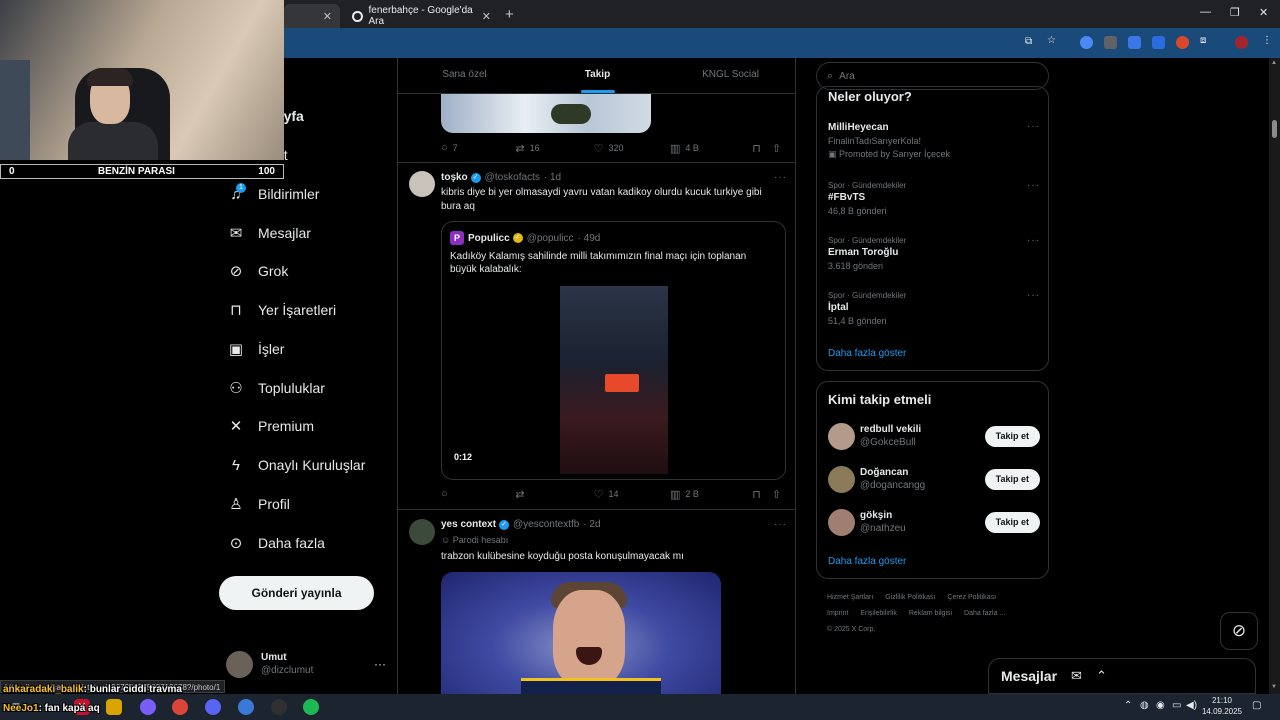 This screenshot has height=720, width=1280. What do you see at coordinates (114, 707) in the screenshot?
I see `folder-icon` at bounding box center [114, 707].